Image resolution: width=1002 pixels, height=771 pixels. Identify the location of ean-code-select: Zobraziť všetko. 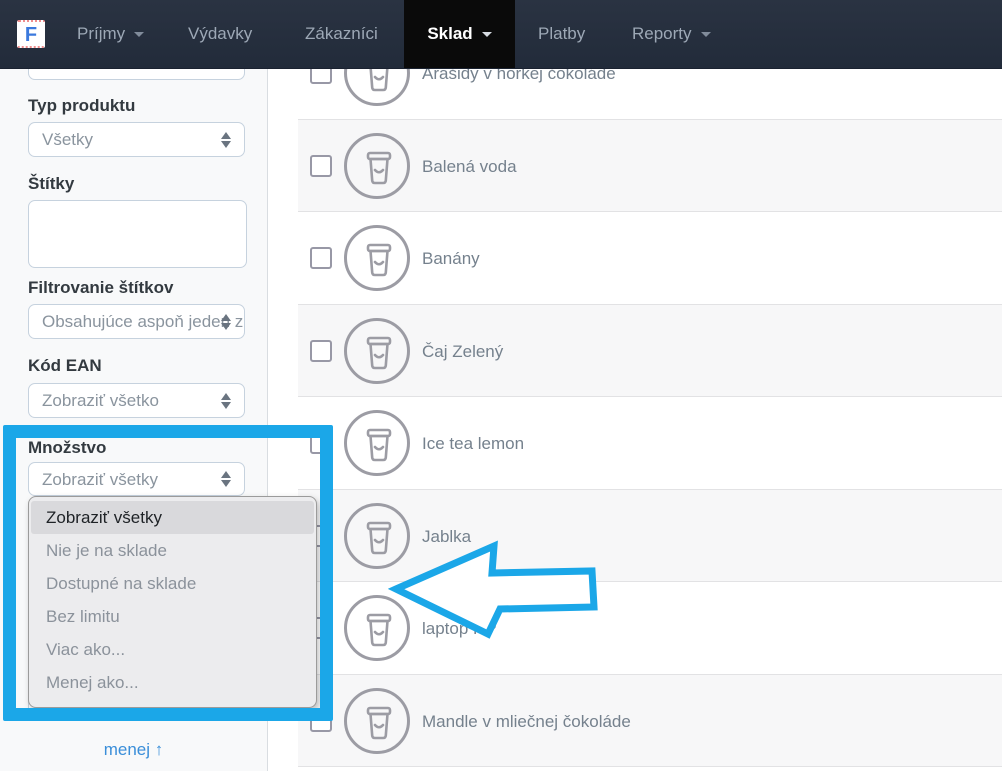
(136, 400).